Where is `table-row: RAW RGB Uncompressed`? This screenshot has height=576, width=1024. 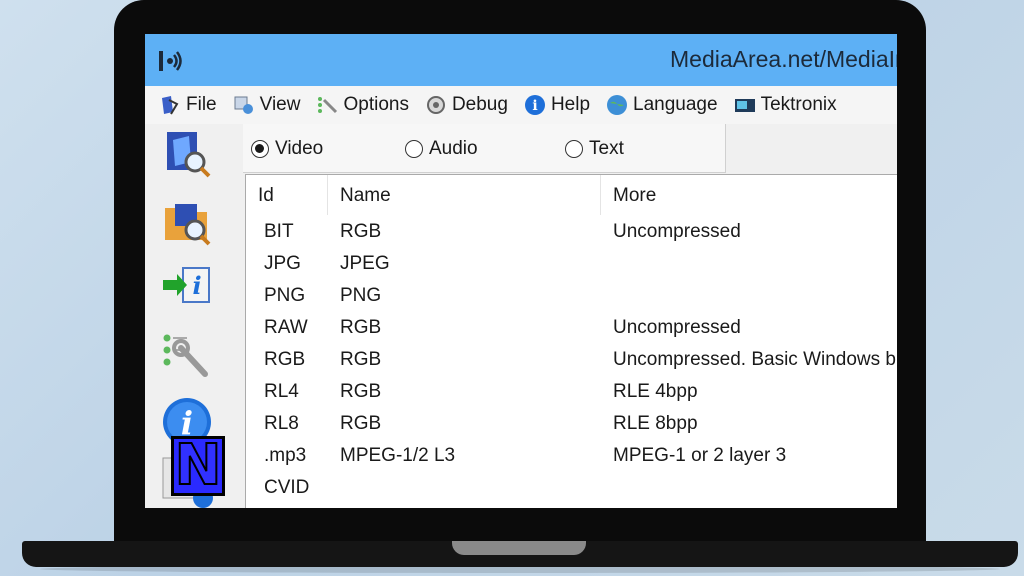
table-row: RAW RGB Uncompressed is located at coordinates (571, 329).